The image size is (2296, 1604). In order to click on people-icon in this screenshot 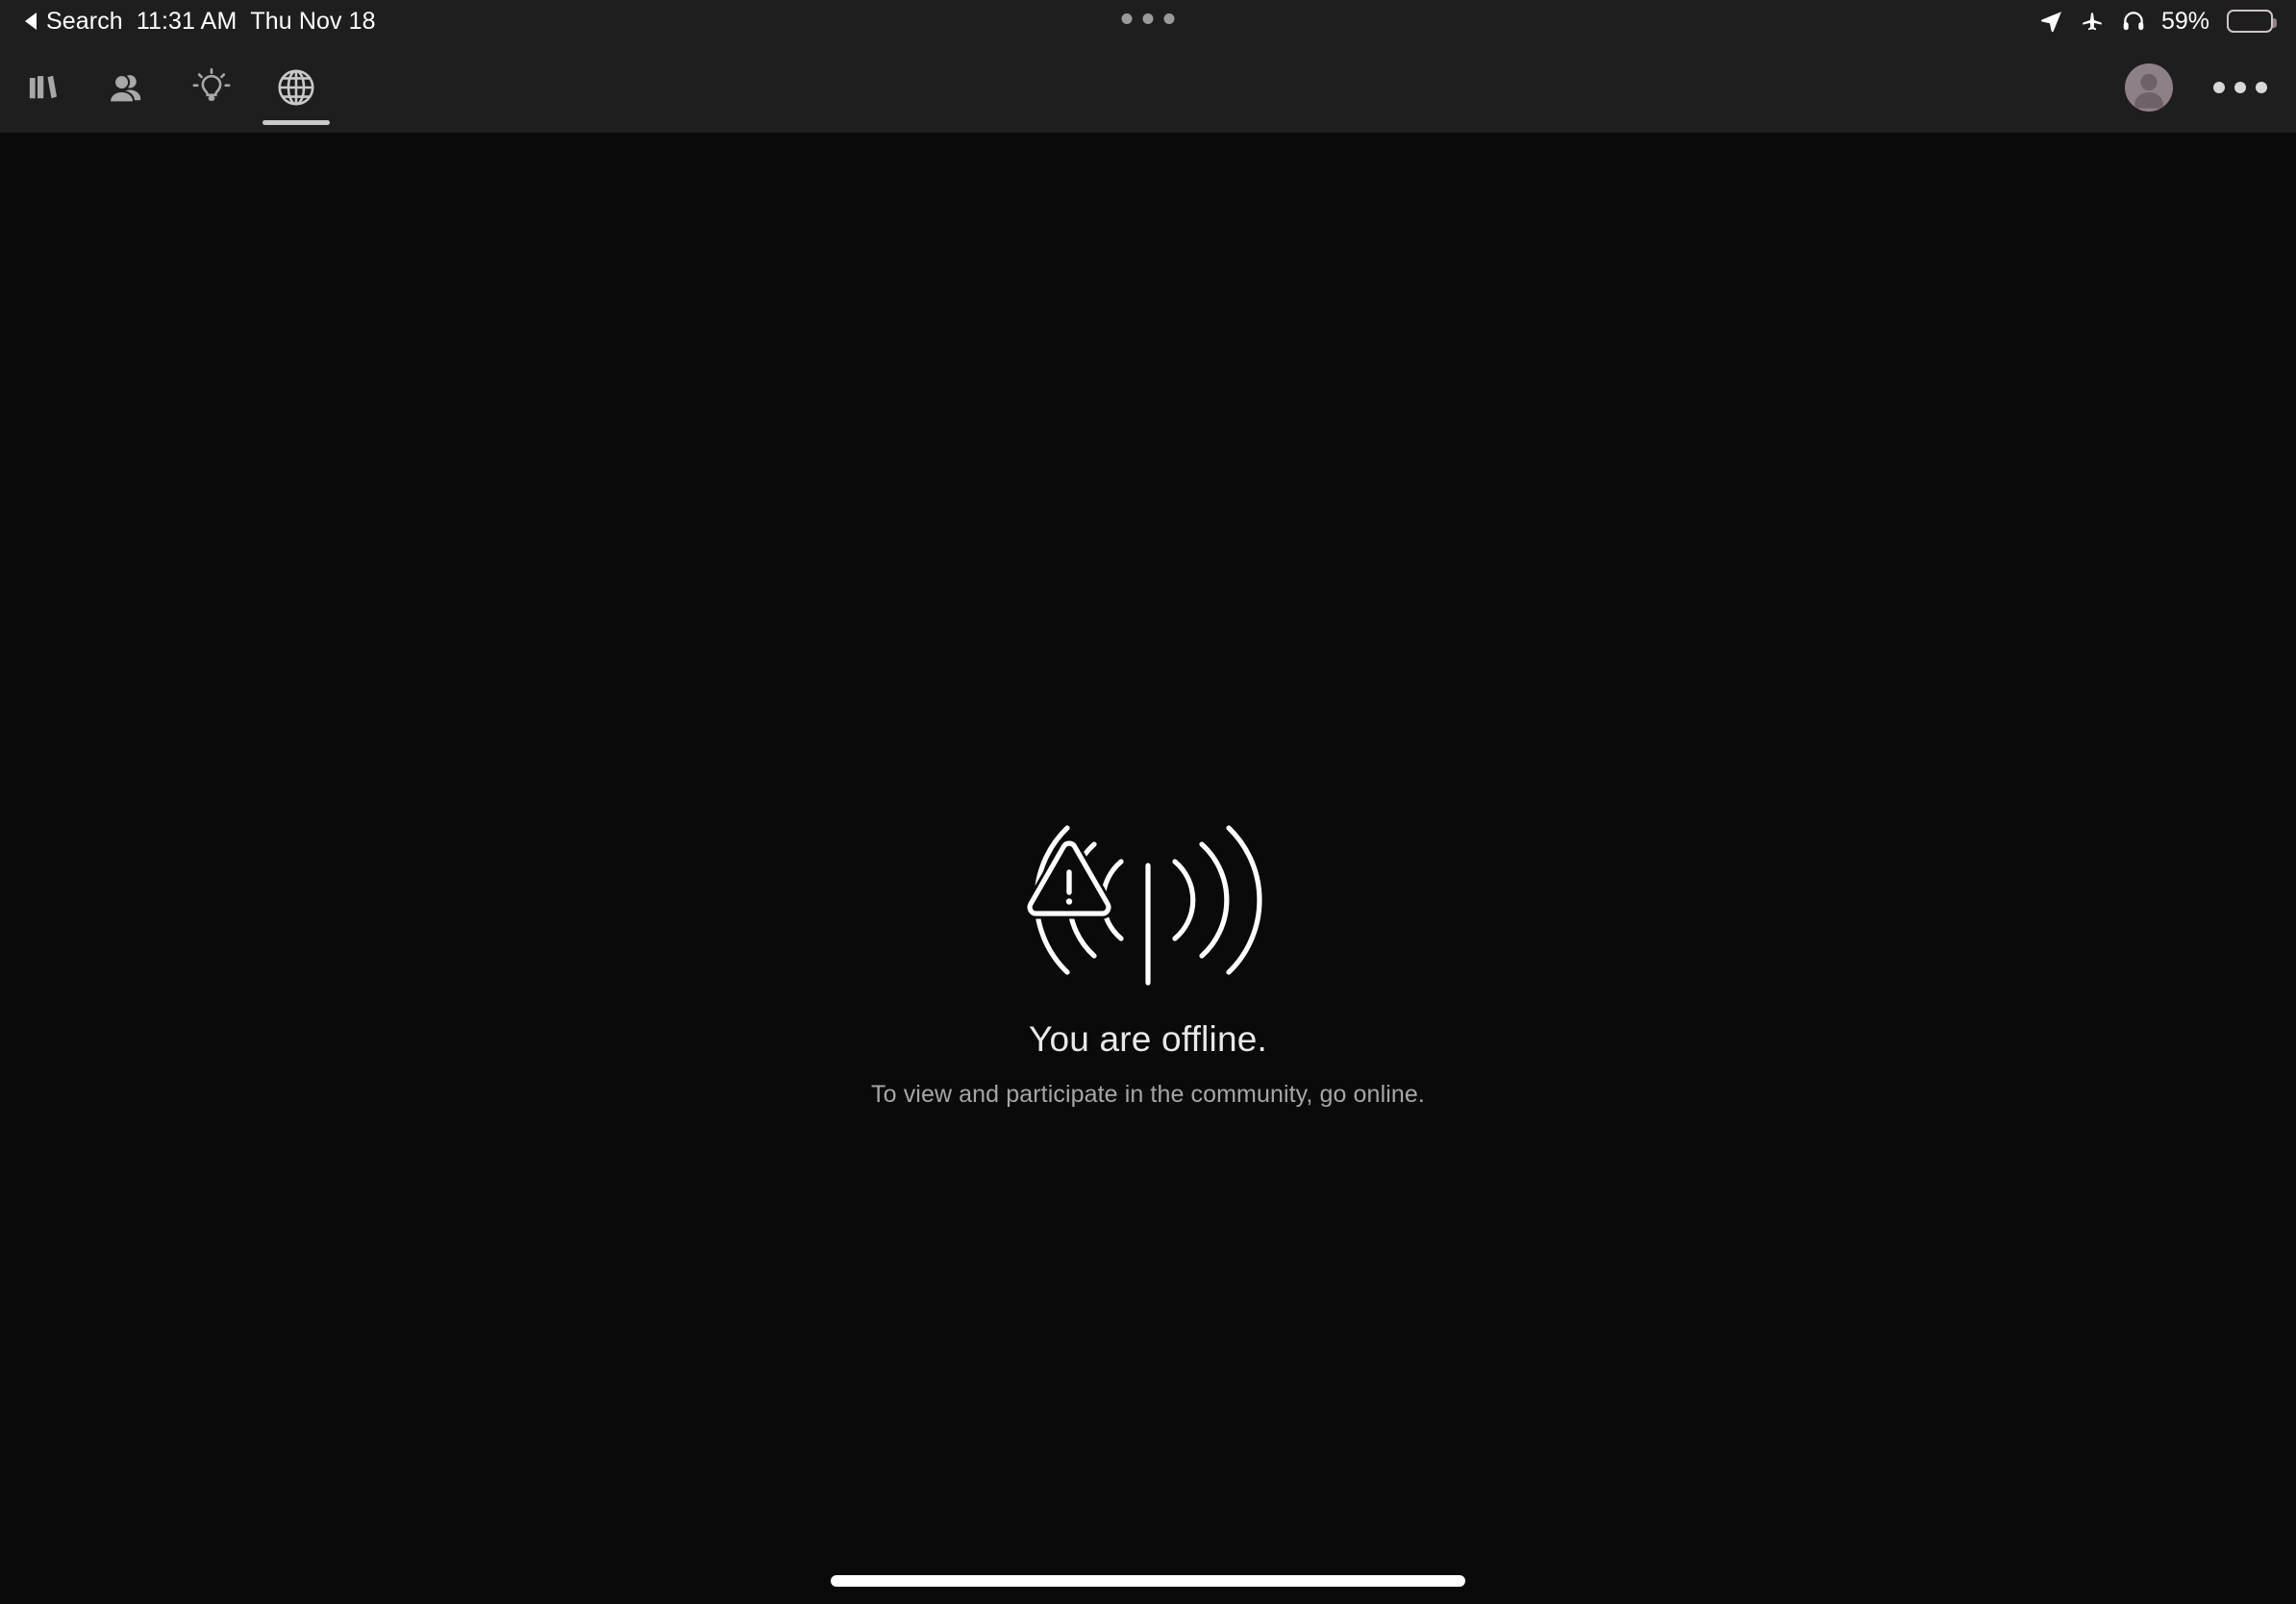, I will do `click(127, 87)`.